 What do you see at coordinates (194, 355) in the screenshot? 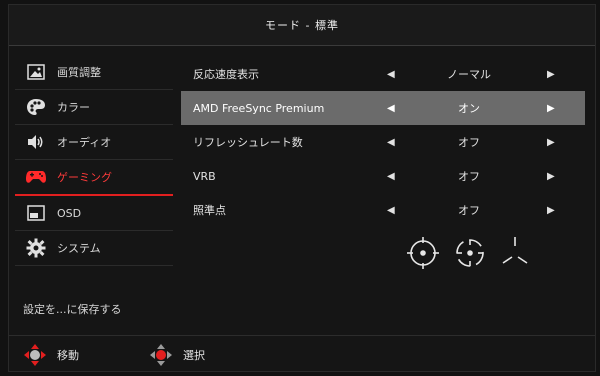
I see `select-label: 選択` at bounding box center [194, 355].